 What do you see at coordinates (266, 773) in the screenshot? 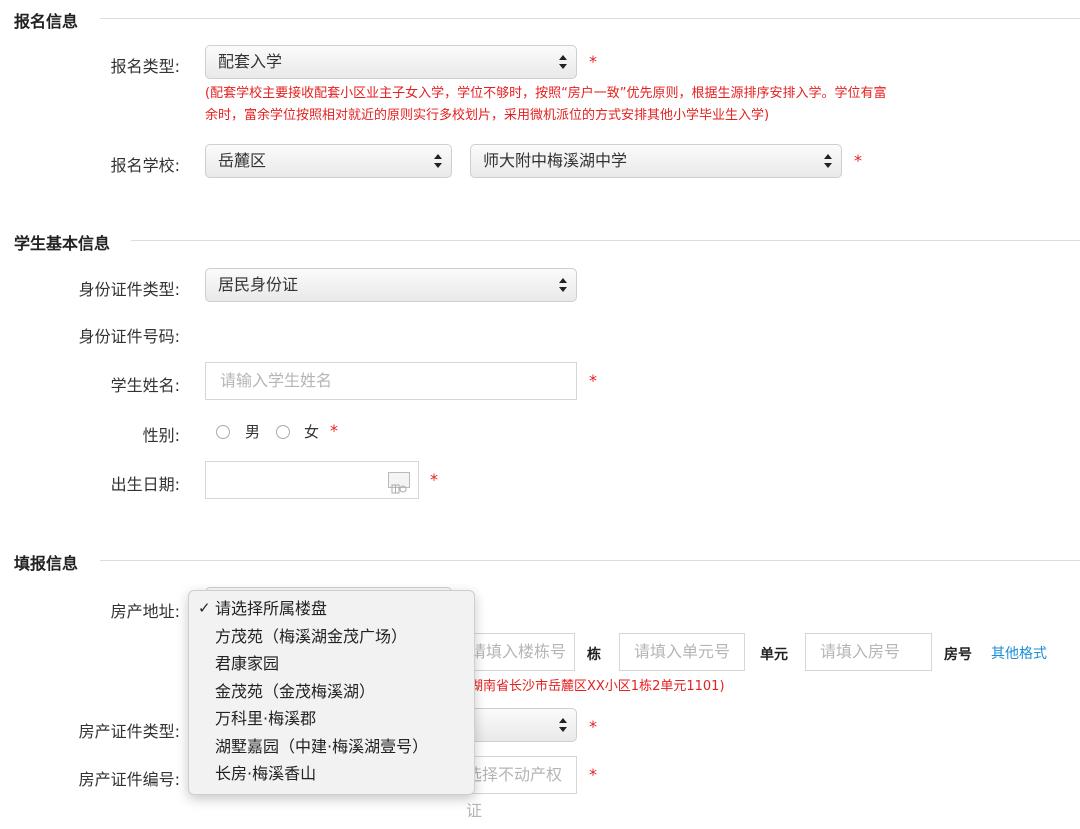
I see `option-label: 长房·梅溪香山` at bounding box center [266, 773].